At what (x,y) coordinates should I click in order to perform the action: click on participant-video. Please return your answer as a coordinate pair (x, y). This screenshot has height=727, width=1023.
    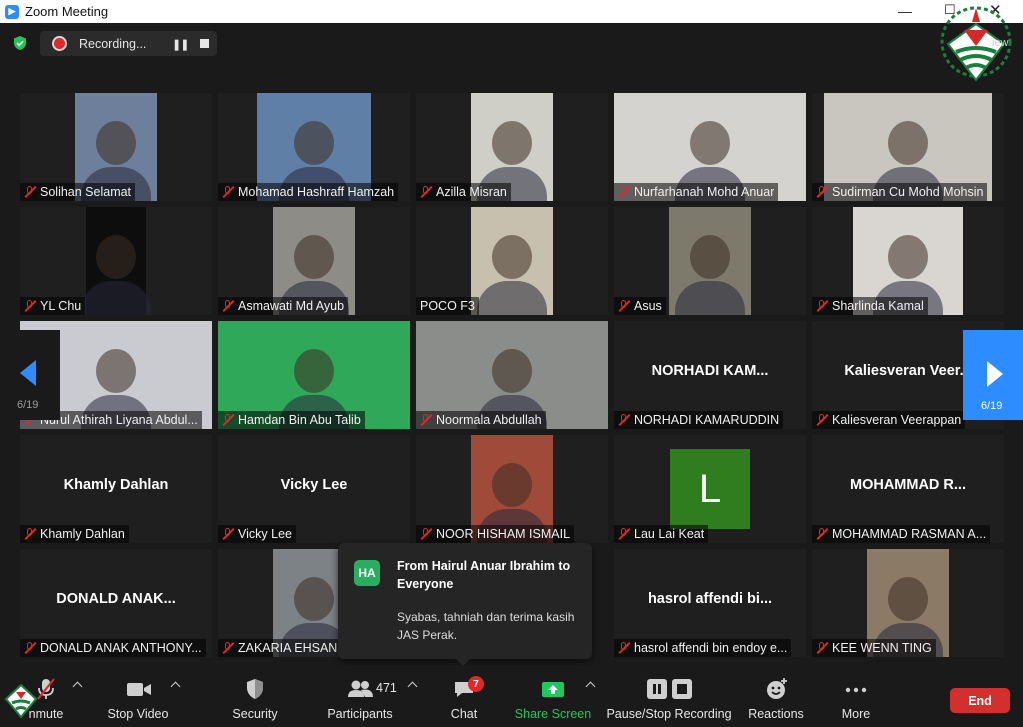
    Looking at the image, I should click on (710, 261).